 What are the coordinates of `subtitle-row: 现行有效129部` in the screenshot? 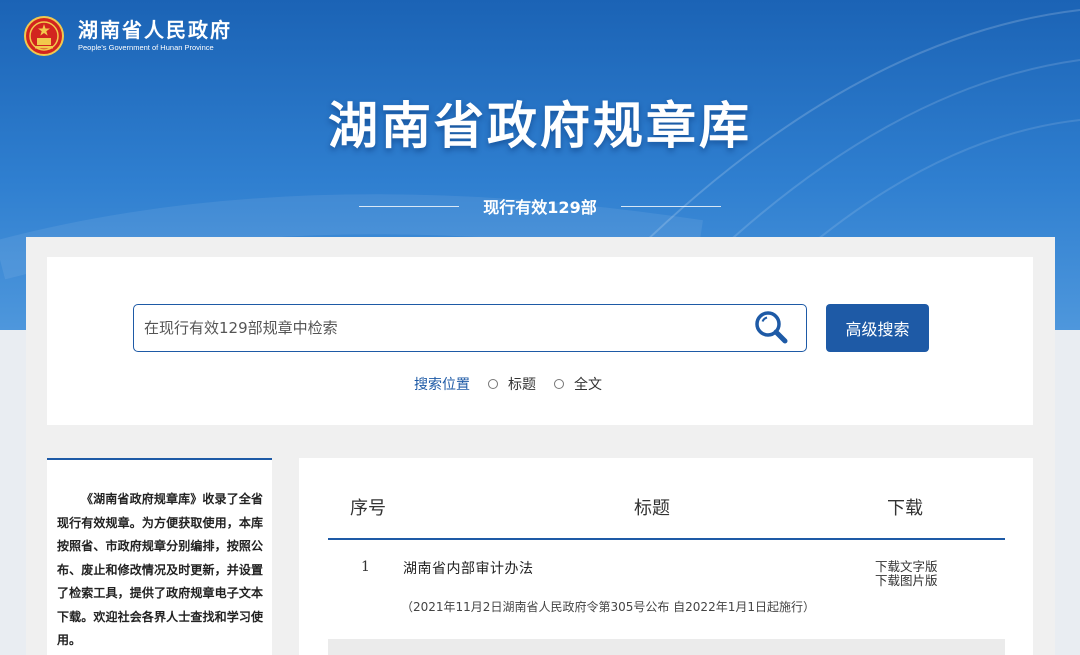 It's located at (540, 206).